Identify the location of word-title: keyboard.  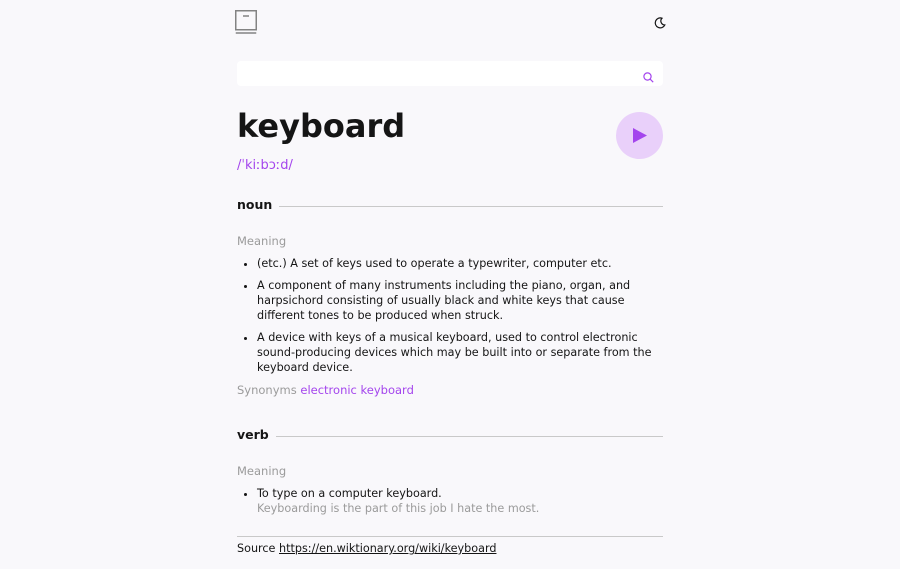
(321, 126).